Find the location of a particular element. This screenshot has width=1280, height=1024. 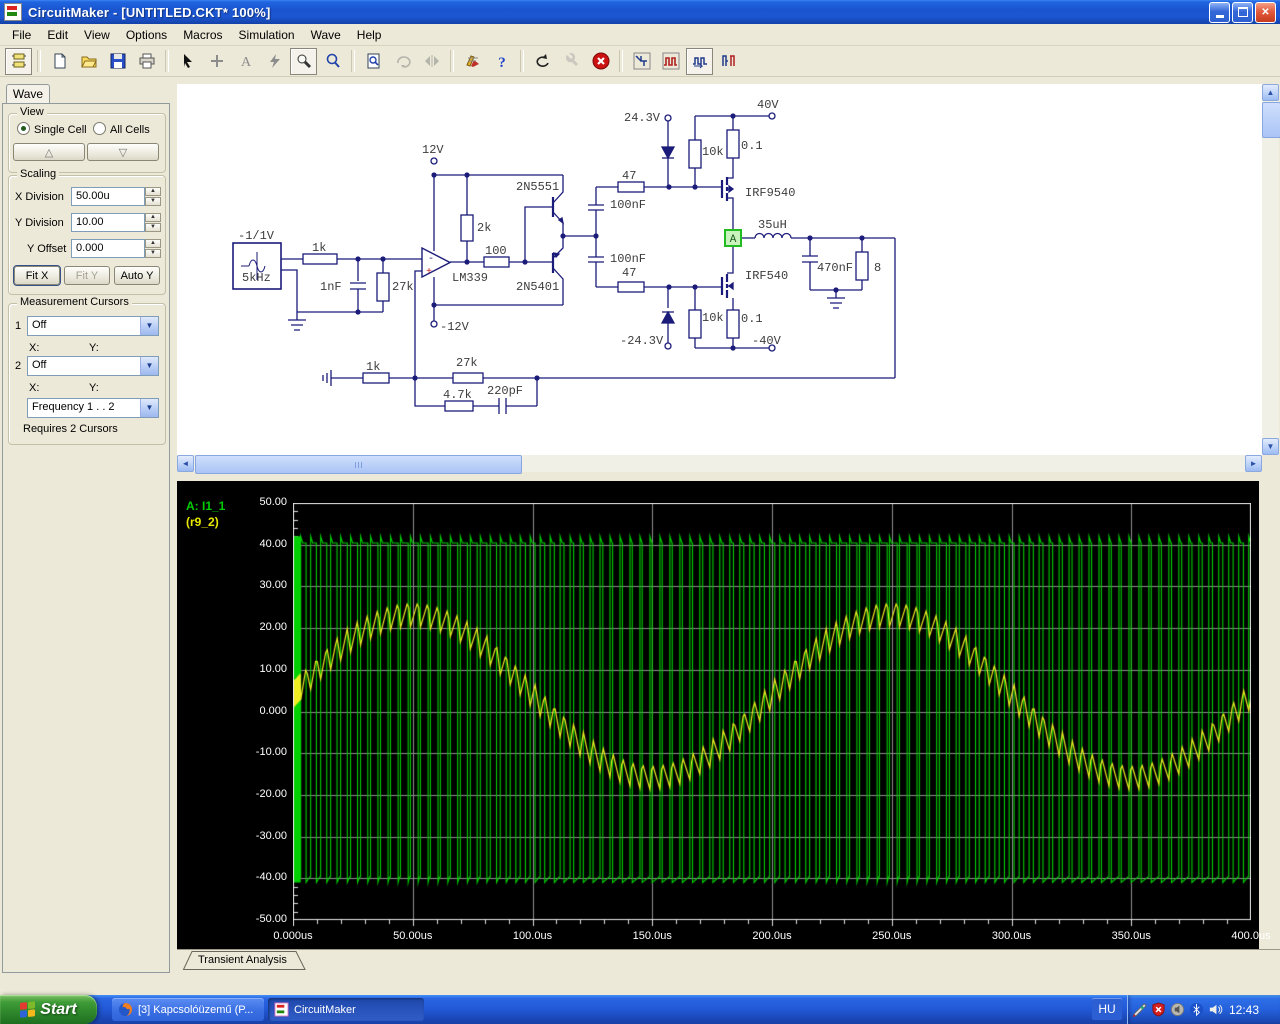

part-browser-button is located at coordinates (18, 61).